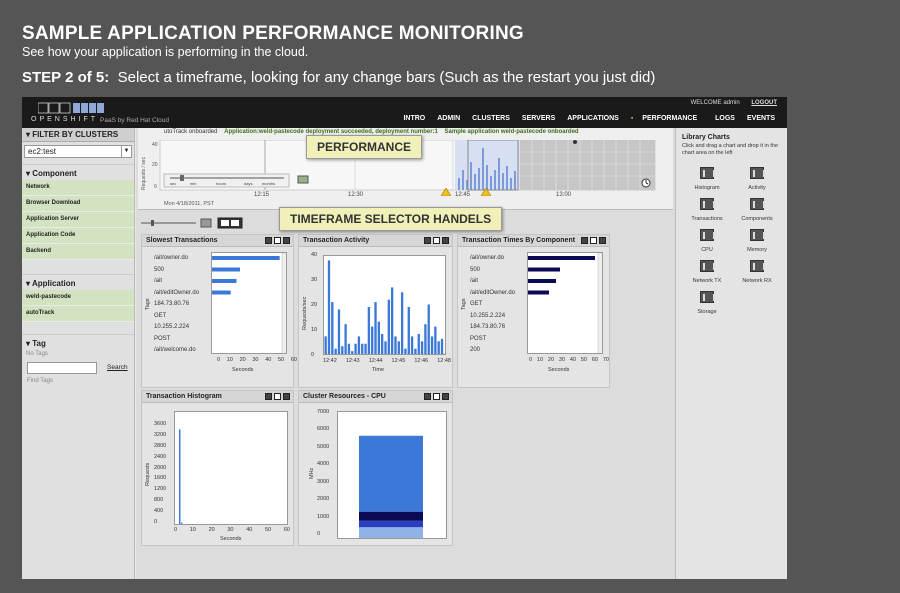 The image size is (900, 593). What do you see at coordinates (323, 516) in the screenshot?
I see `y-tick: 1000` at bounding box center [323, 516].